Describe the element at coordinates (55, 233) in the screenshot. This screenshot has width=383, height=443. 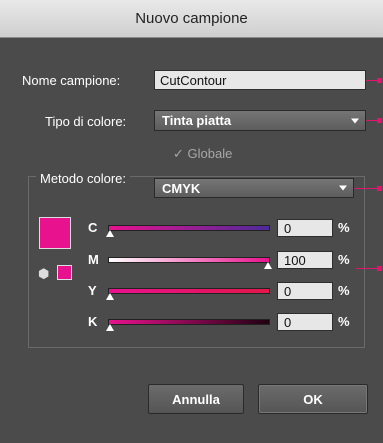
I see `color-preview-swatch` at that location.